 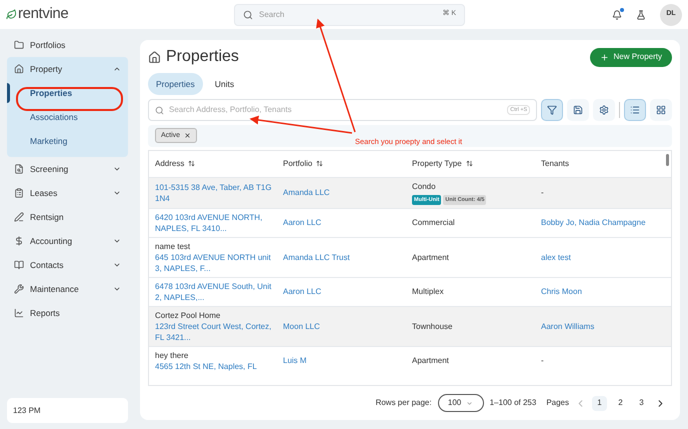 I want to click on settings-button, so click(x=604, y=110).